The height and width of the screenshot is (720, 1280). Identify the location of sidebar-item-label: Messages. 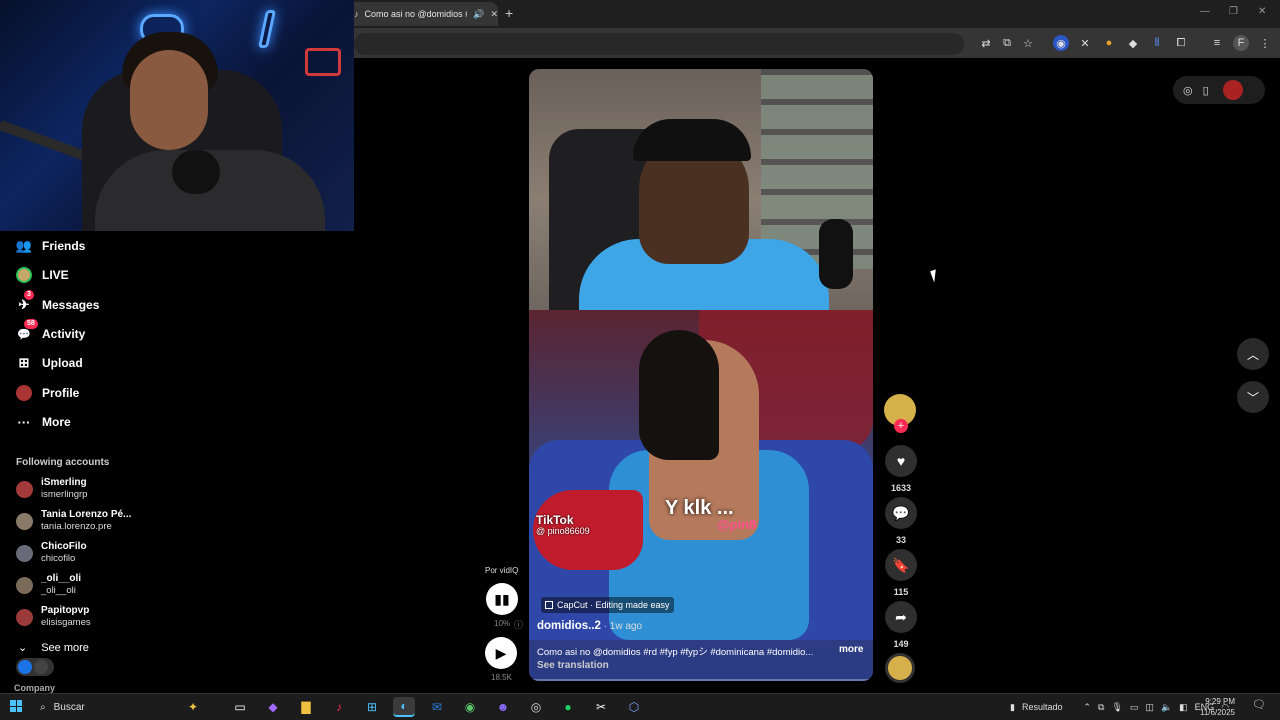
(71, 305).